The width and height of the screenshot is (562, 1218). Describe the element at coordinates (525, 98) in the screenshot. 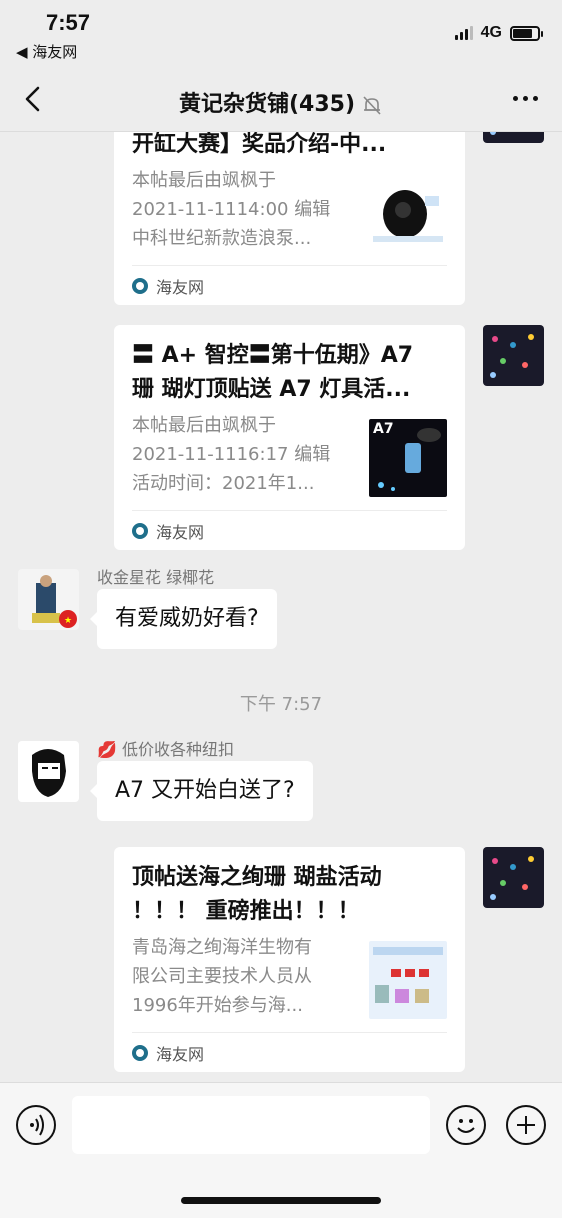

I see `more-options-icon` at that location.